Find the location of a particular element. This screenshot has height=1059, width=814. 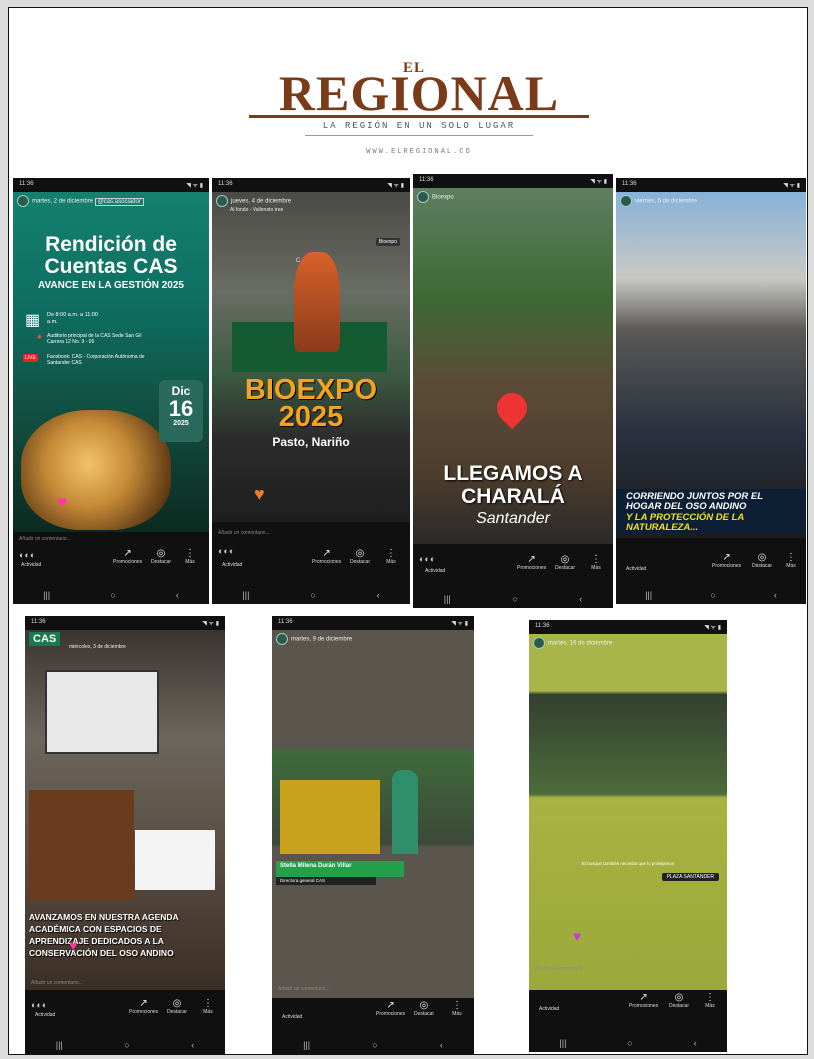

story-date: martes, 2 de diciembre is located at coordinates (63, 201).